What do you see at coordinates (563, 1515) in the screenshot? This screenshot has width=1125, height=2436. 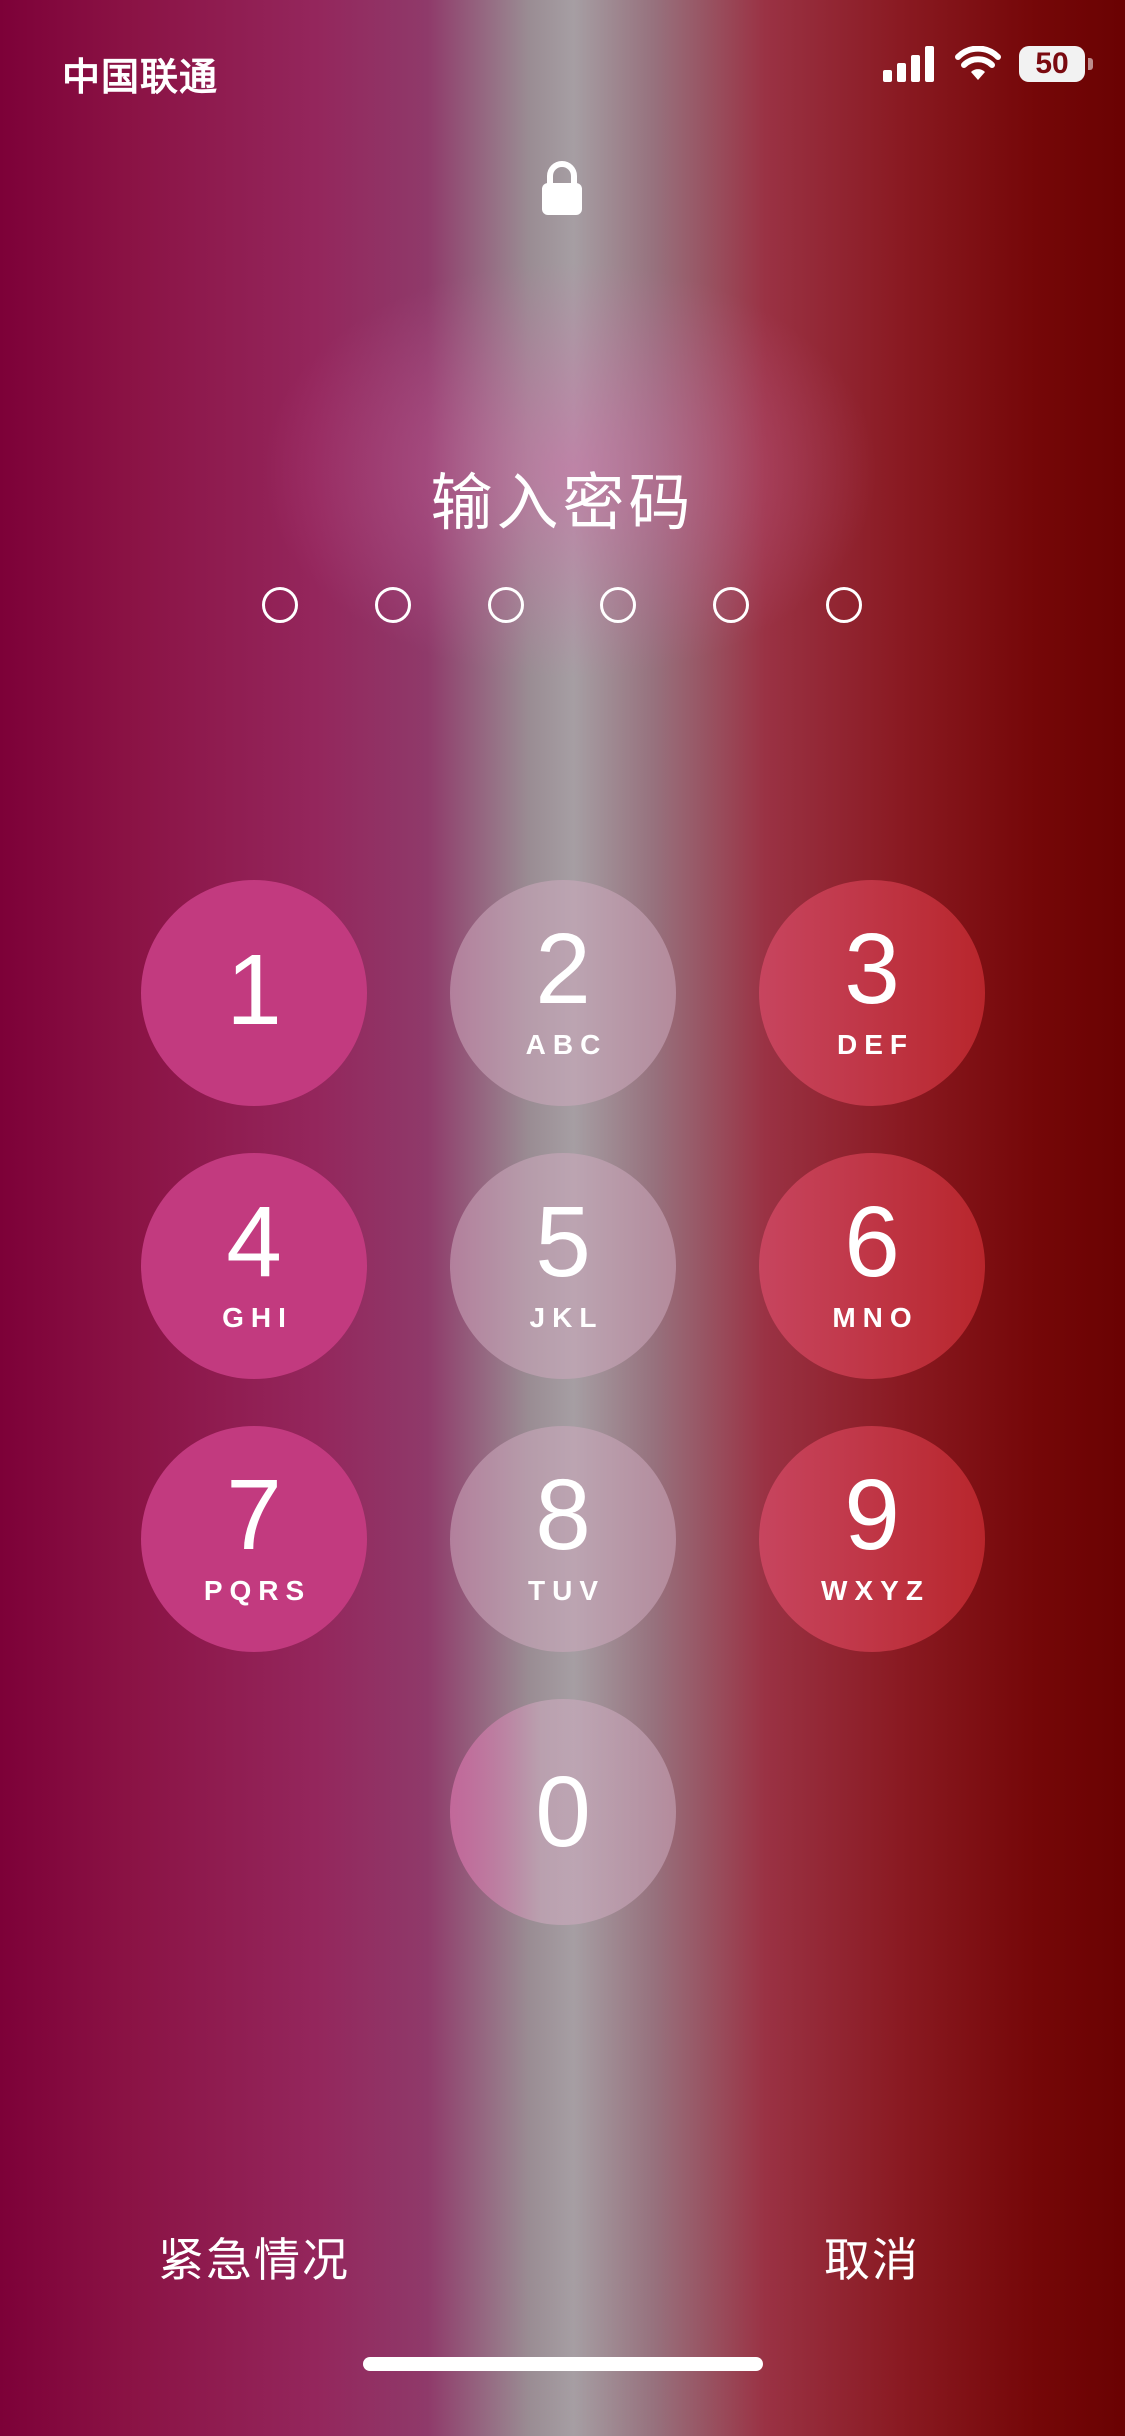 I see `key-digit: 8` at bounding box center [563, 1515].